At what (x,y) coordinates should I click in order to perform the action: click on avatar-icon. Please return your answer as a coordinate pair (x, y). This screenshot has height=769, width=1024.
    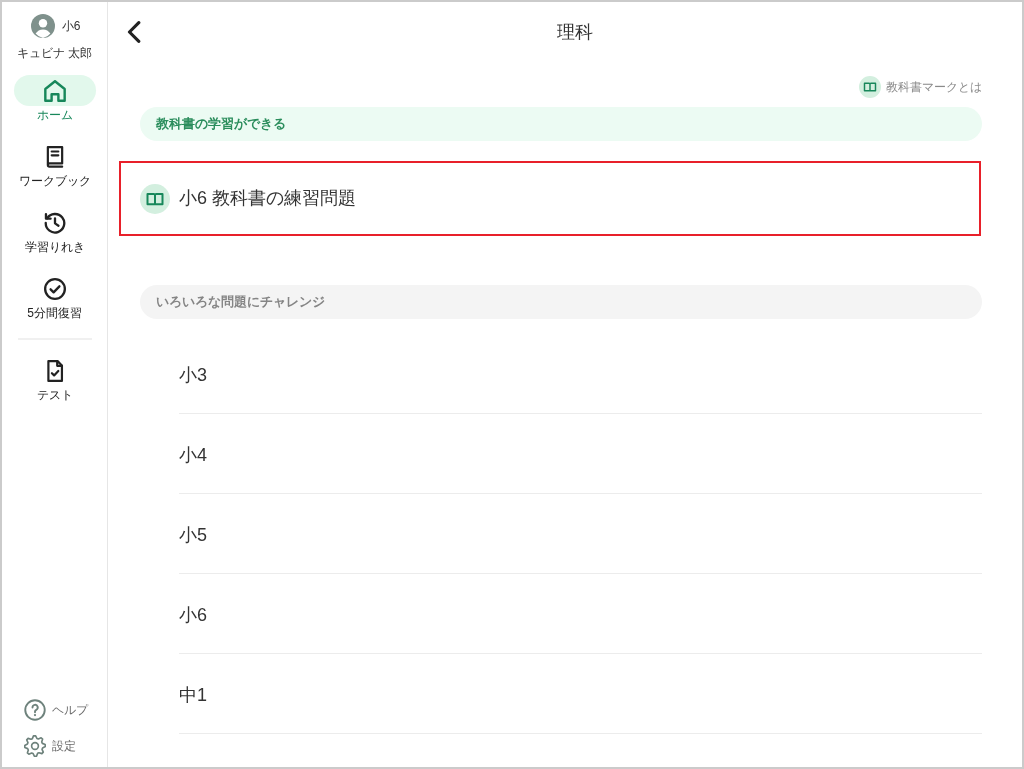
    Looking at the image, I should click on (42, 26).